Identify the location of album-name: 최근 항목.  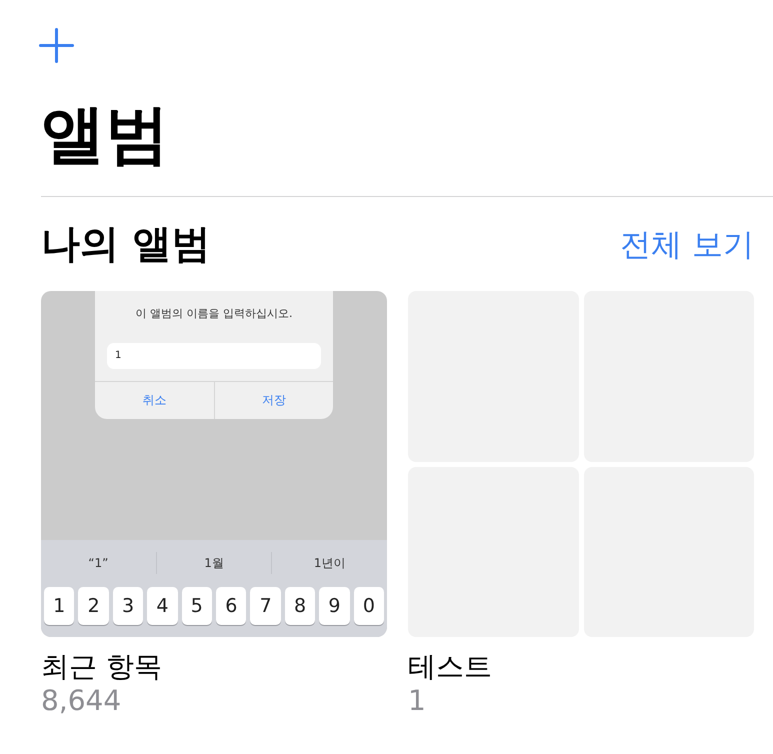
(102, 667).